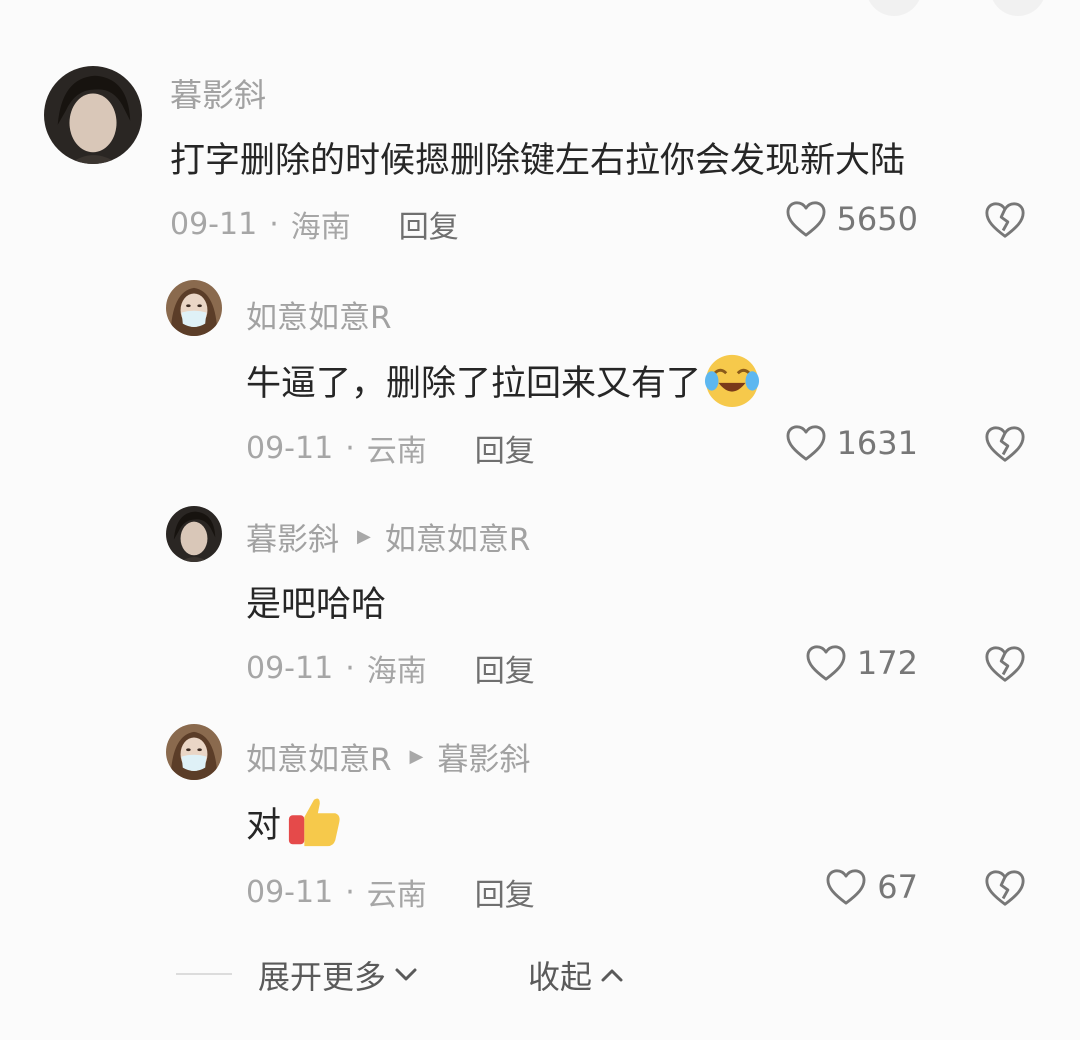 The height and width of the screenshot is (1040, 1080). I want to click on thumbs-up-emoji-icon, so click(314, 822).